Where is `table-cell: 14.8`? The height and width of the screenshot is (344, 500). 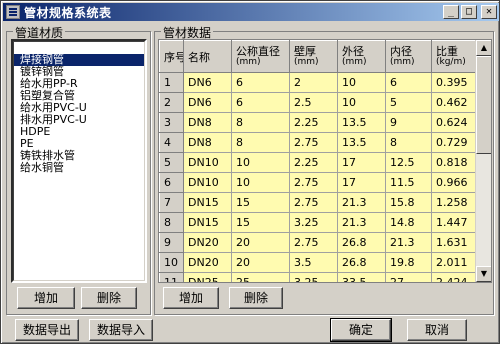
table-cell: 14.8 is located at coordinates (408, 222).